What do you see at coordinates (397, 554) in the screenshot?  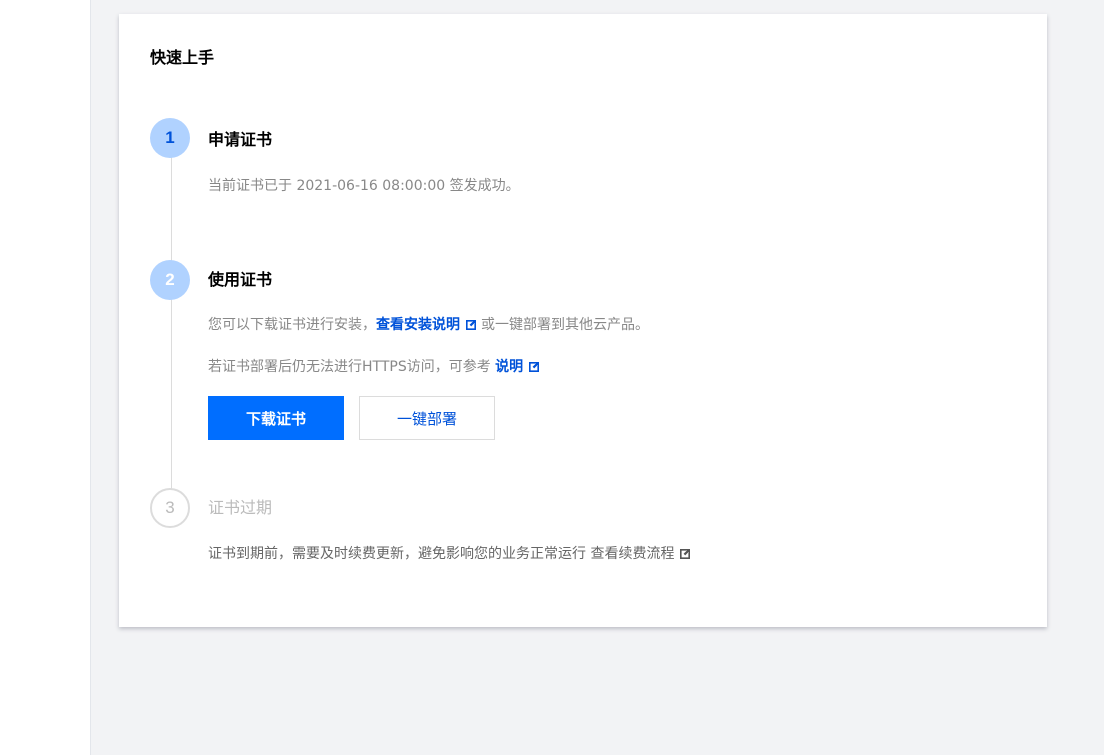 I see `step-3-desc-prefix: 证书到期前，需要及时续费更新，避免影响您的业务正常运行` at bounding box center [397, 554].